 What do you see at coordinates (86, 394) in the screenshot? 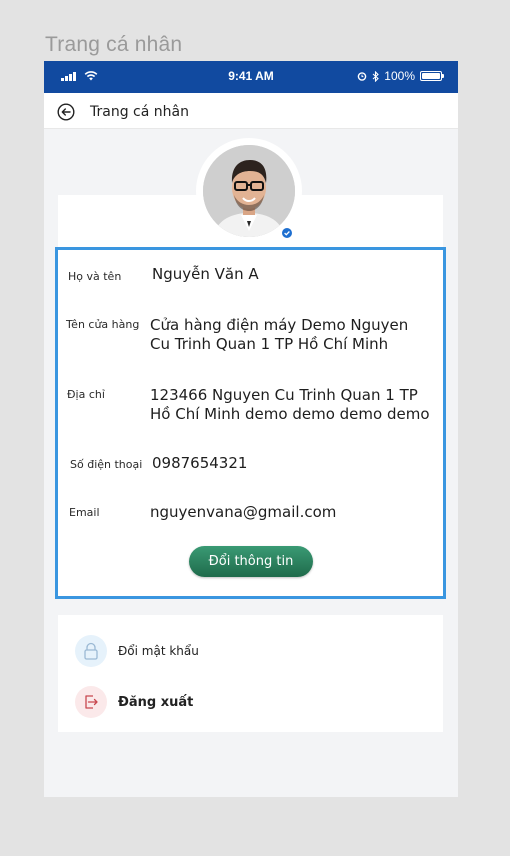
I see `field-label-address: Địa chỉ` at bounding box center [86, 394].